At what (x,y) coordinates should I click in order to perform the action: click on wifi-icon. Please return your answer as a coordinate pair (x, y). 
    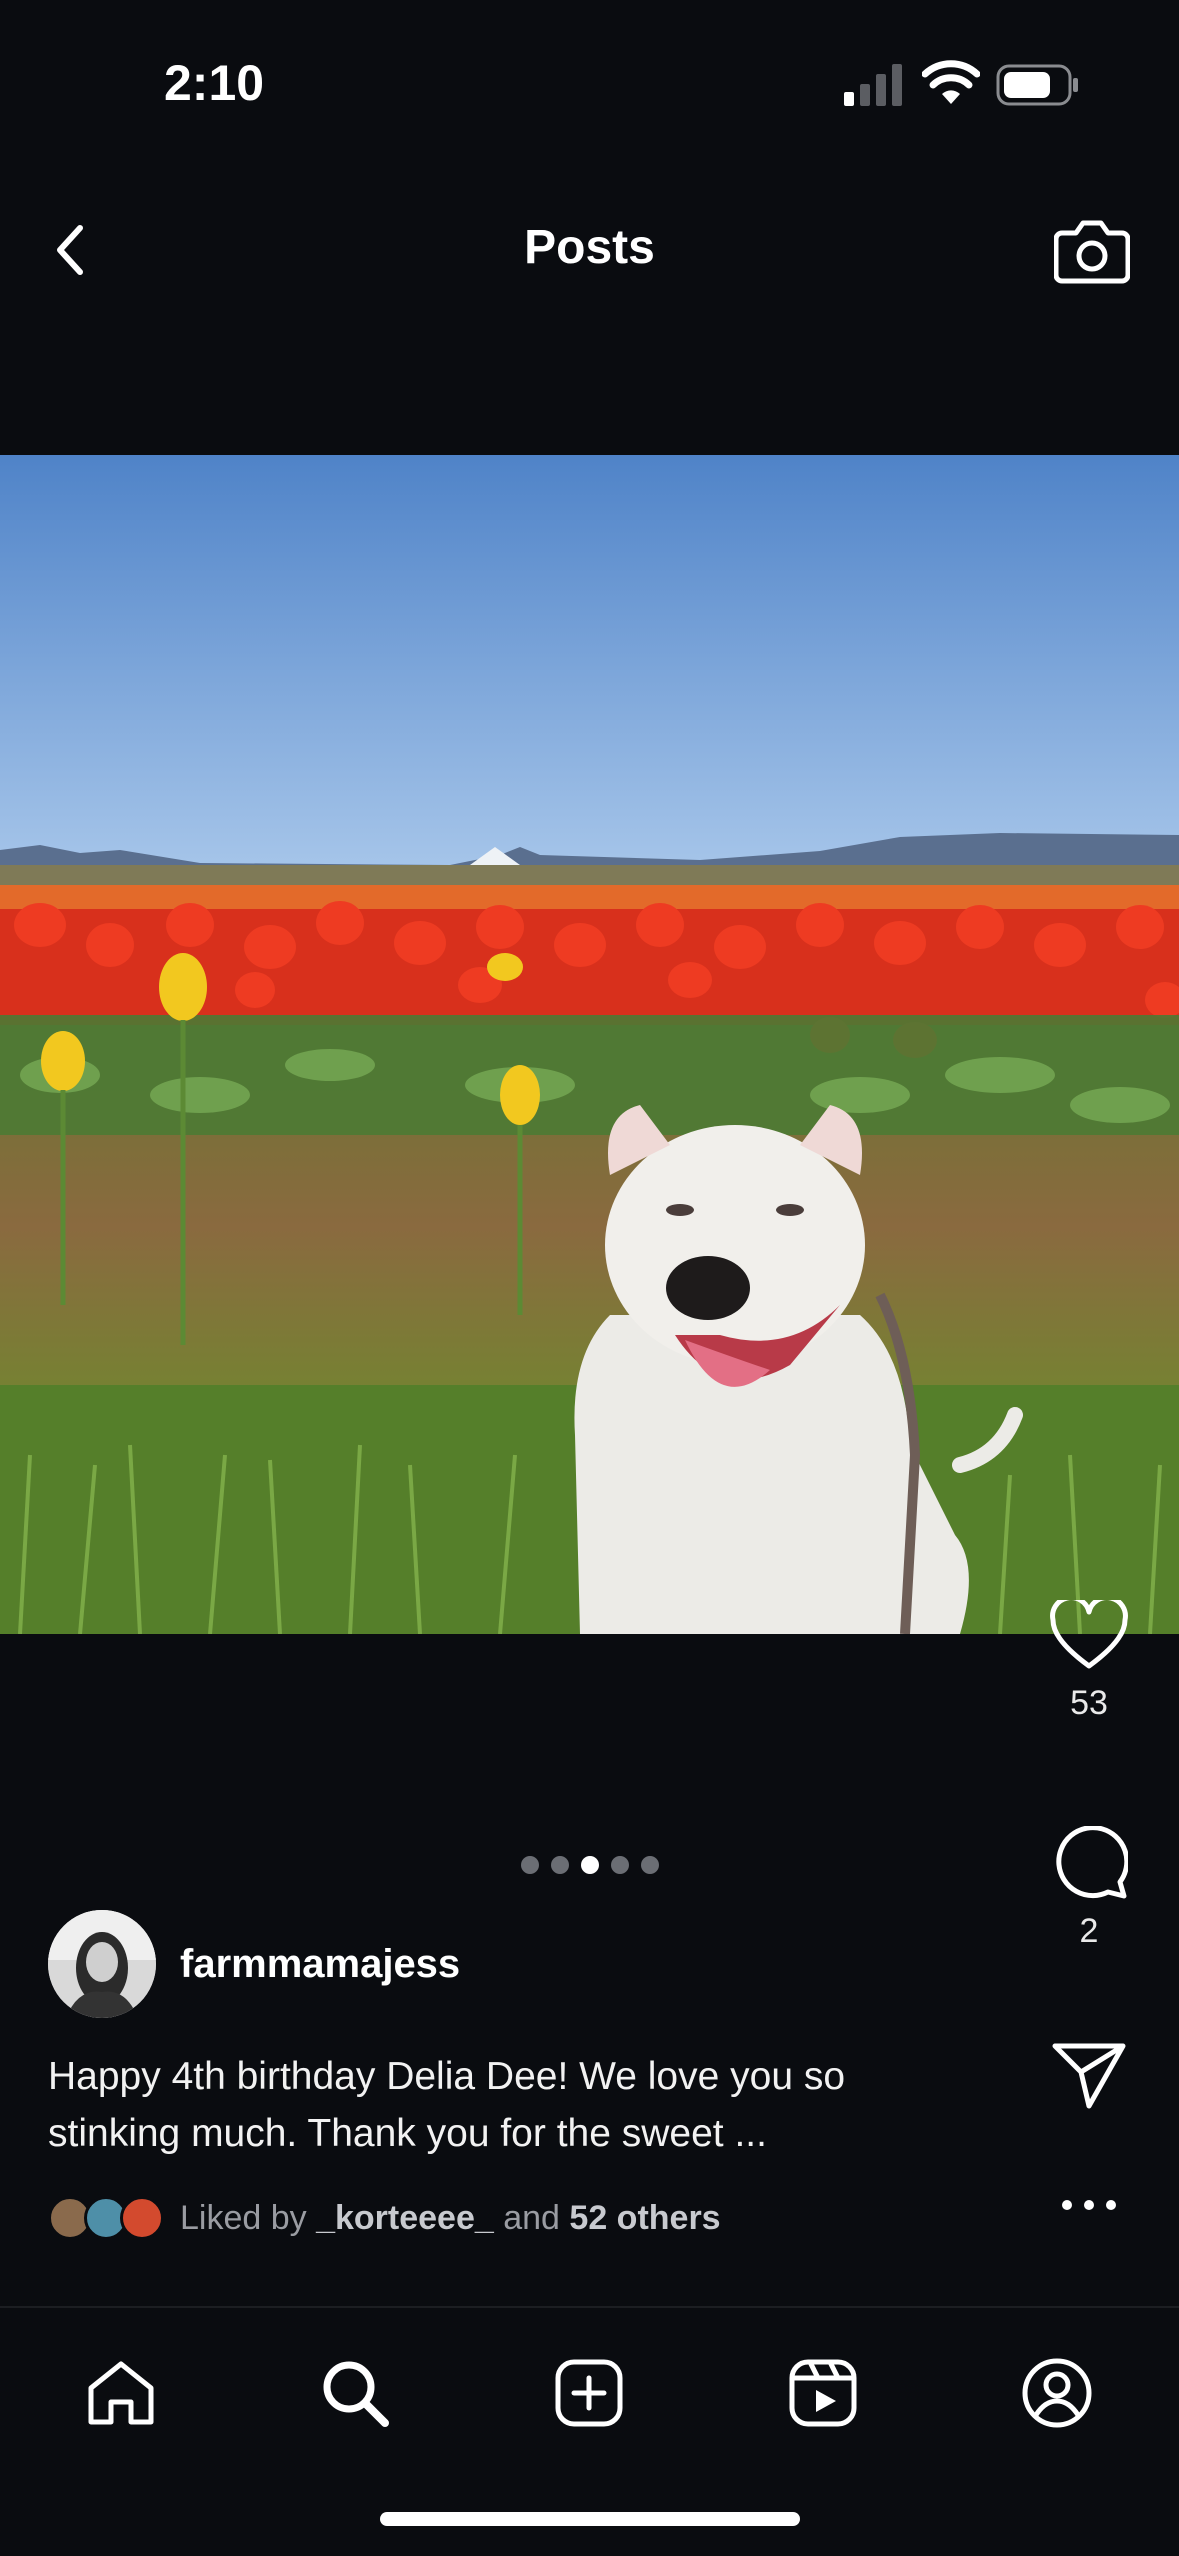
    Looking at the image, I should click on (951, 82).